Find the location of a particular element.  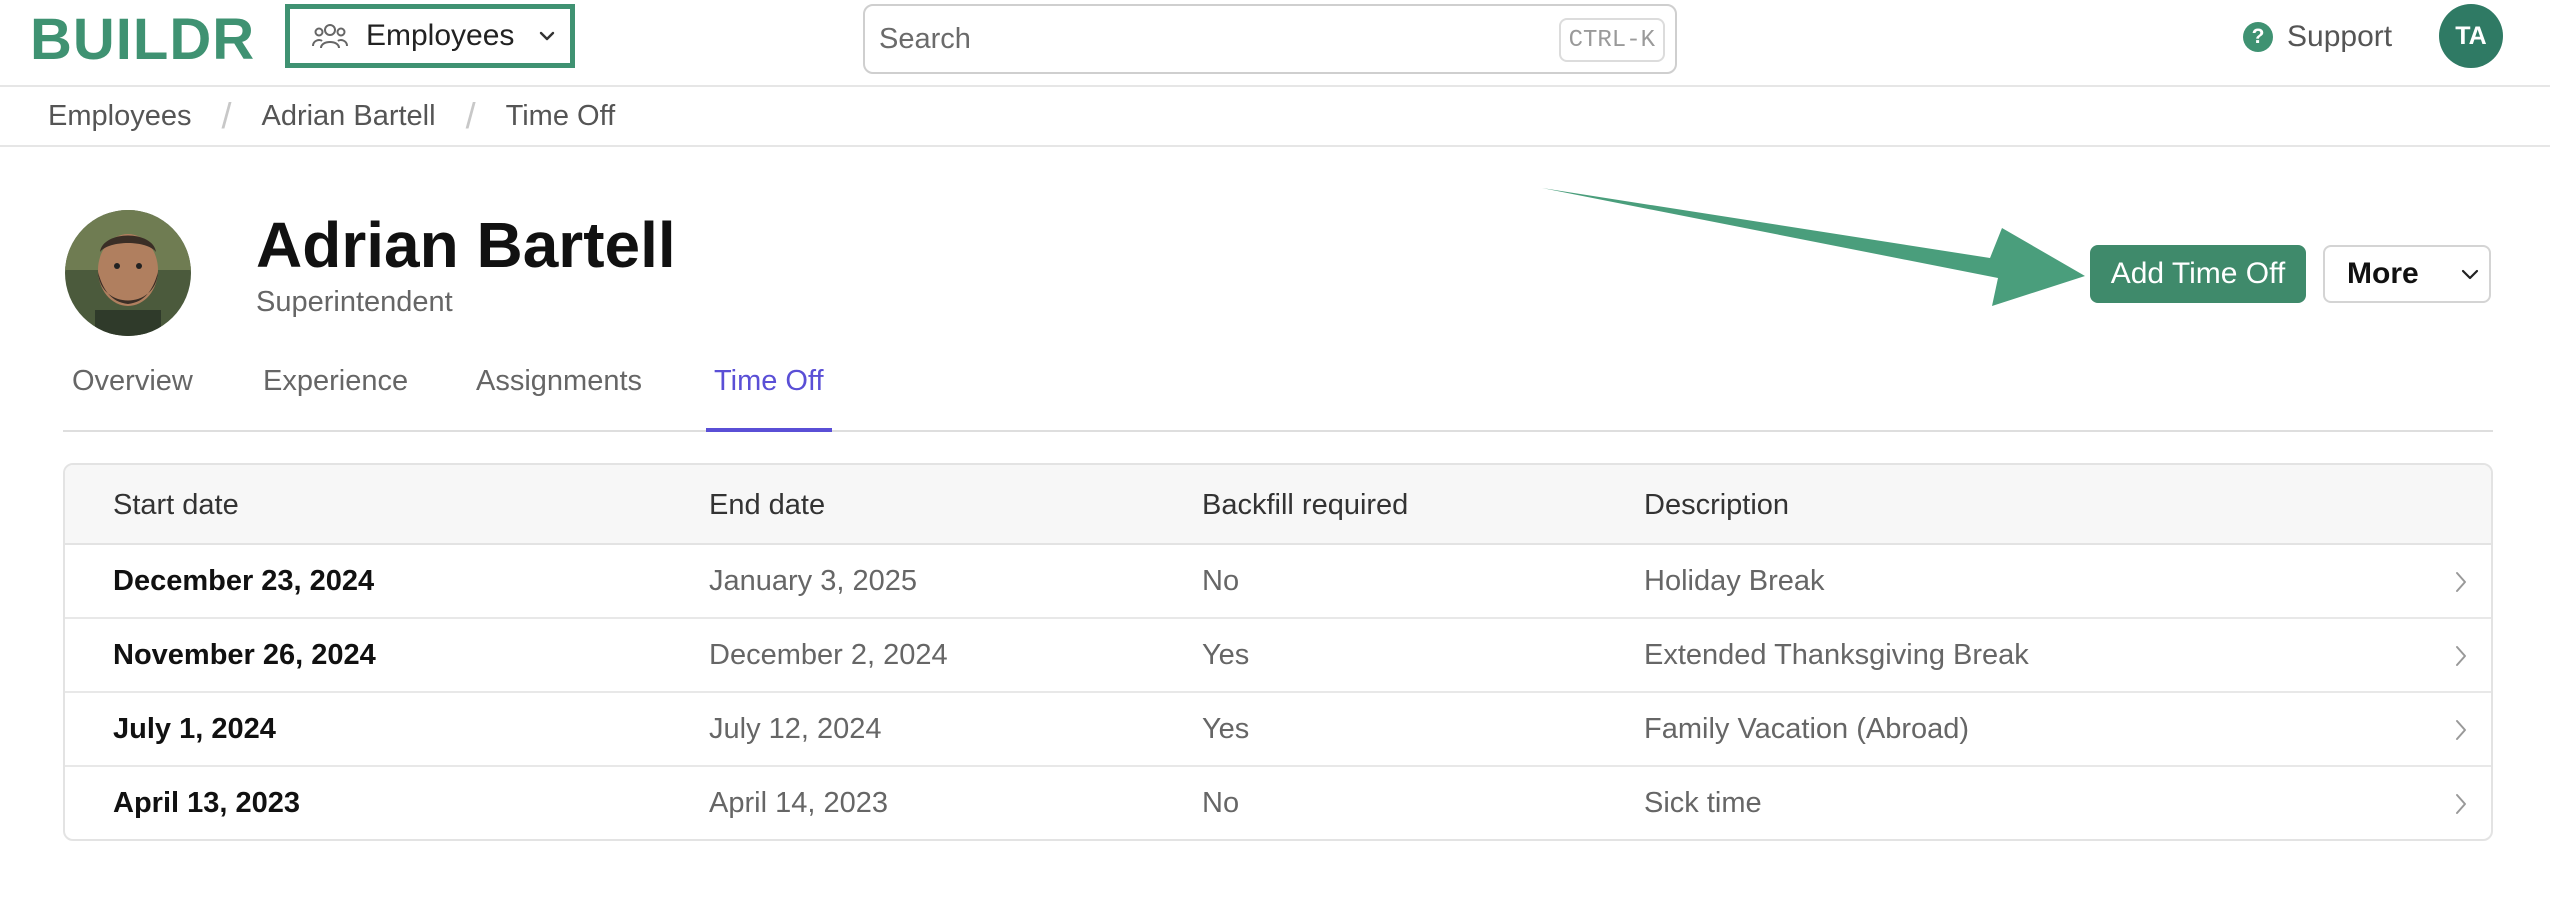

more-button-label: More is located at coordinates (2383, 273).